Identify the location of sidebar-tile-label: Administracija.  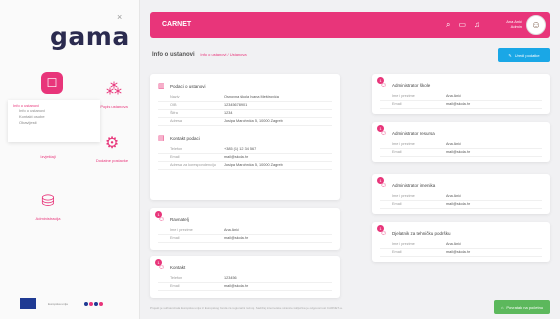
(48, 218).